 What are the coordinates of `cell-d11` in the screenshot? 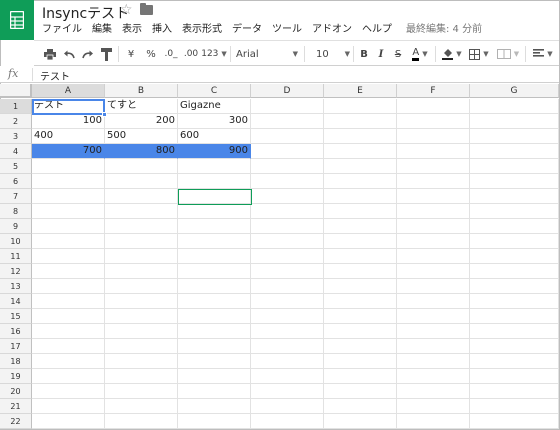 It's located at (287, 256).